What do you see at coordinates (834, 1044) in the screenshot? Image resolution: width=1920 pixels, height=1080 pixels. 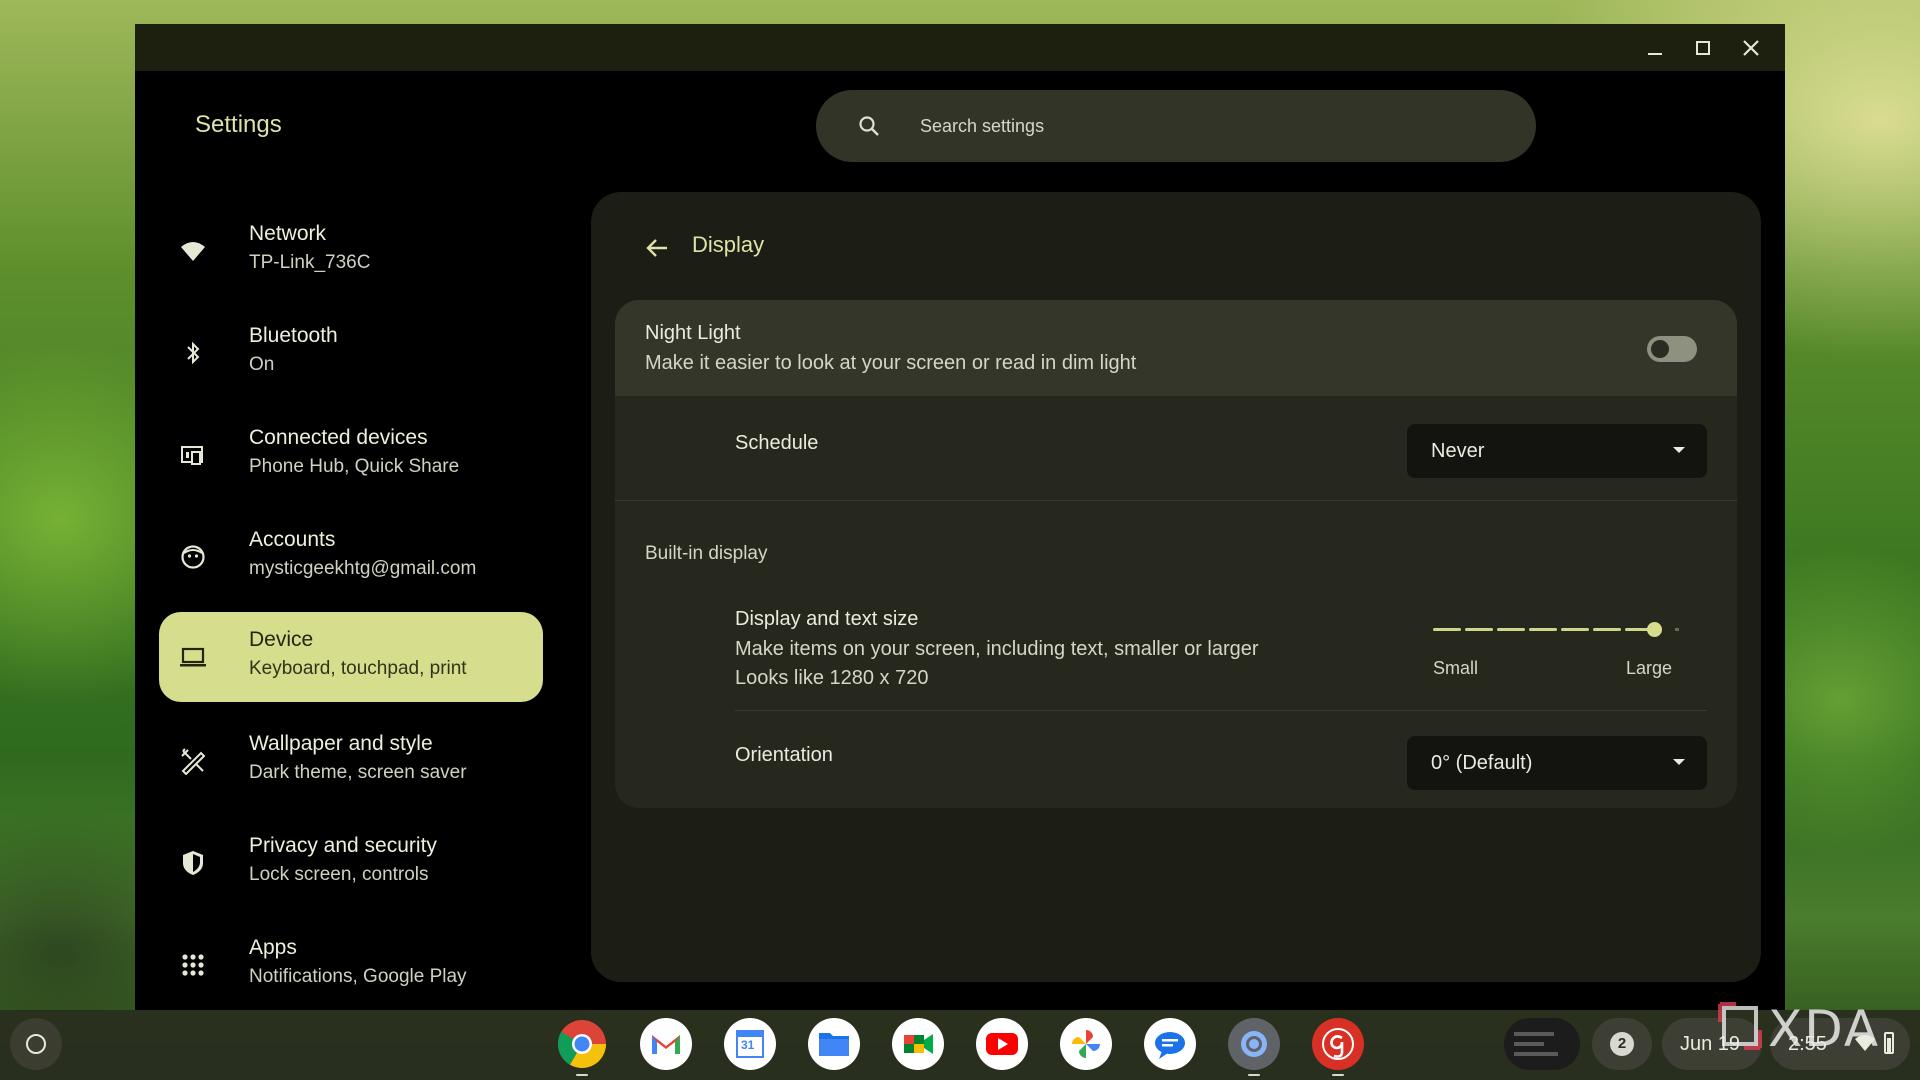 I see `files-icon` at bounding box center [834, 1044].